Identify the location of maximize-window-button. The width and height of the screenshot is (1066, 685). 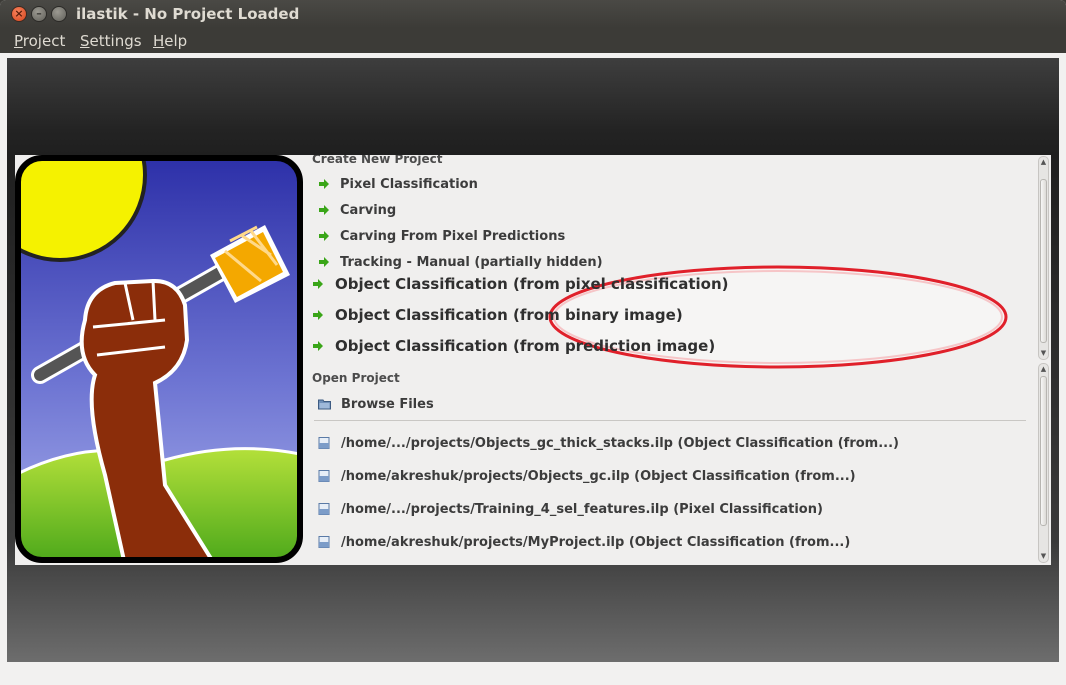
(59, 14).